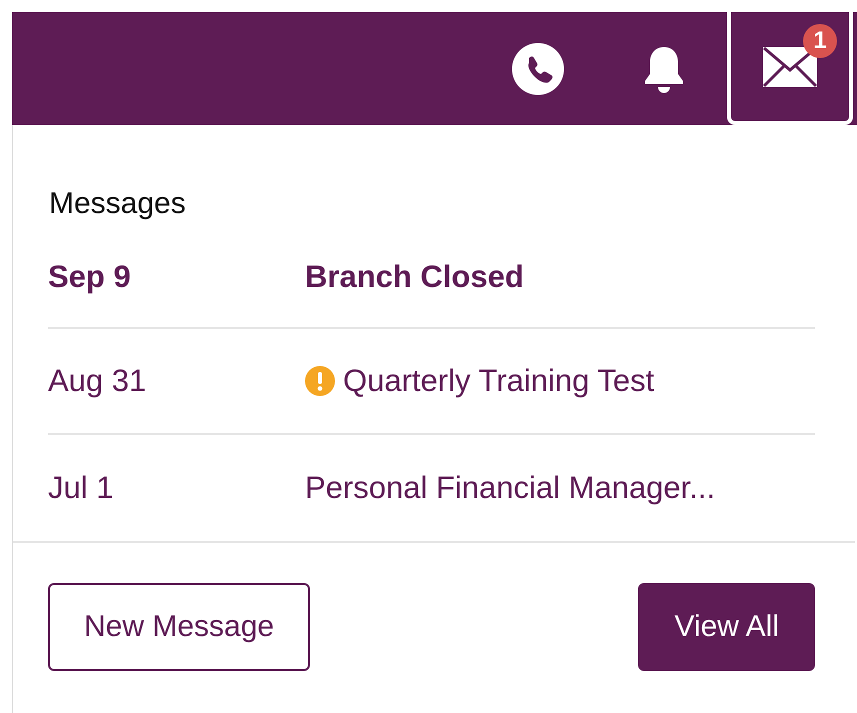 Image resolution: width=857 pixels, height=713 pixels. Describe the element at coordinates (81, 488) in the screenshot. I see `message-date: Jul 1` at that location.